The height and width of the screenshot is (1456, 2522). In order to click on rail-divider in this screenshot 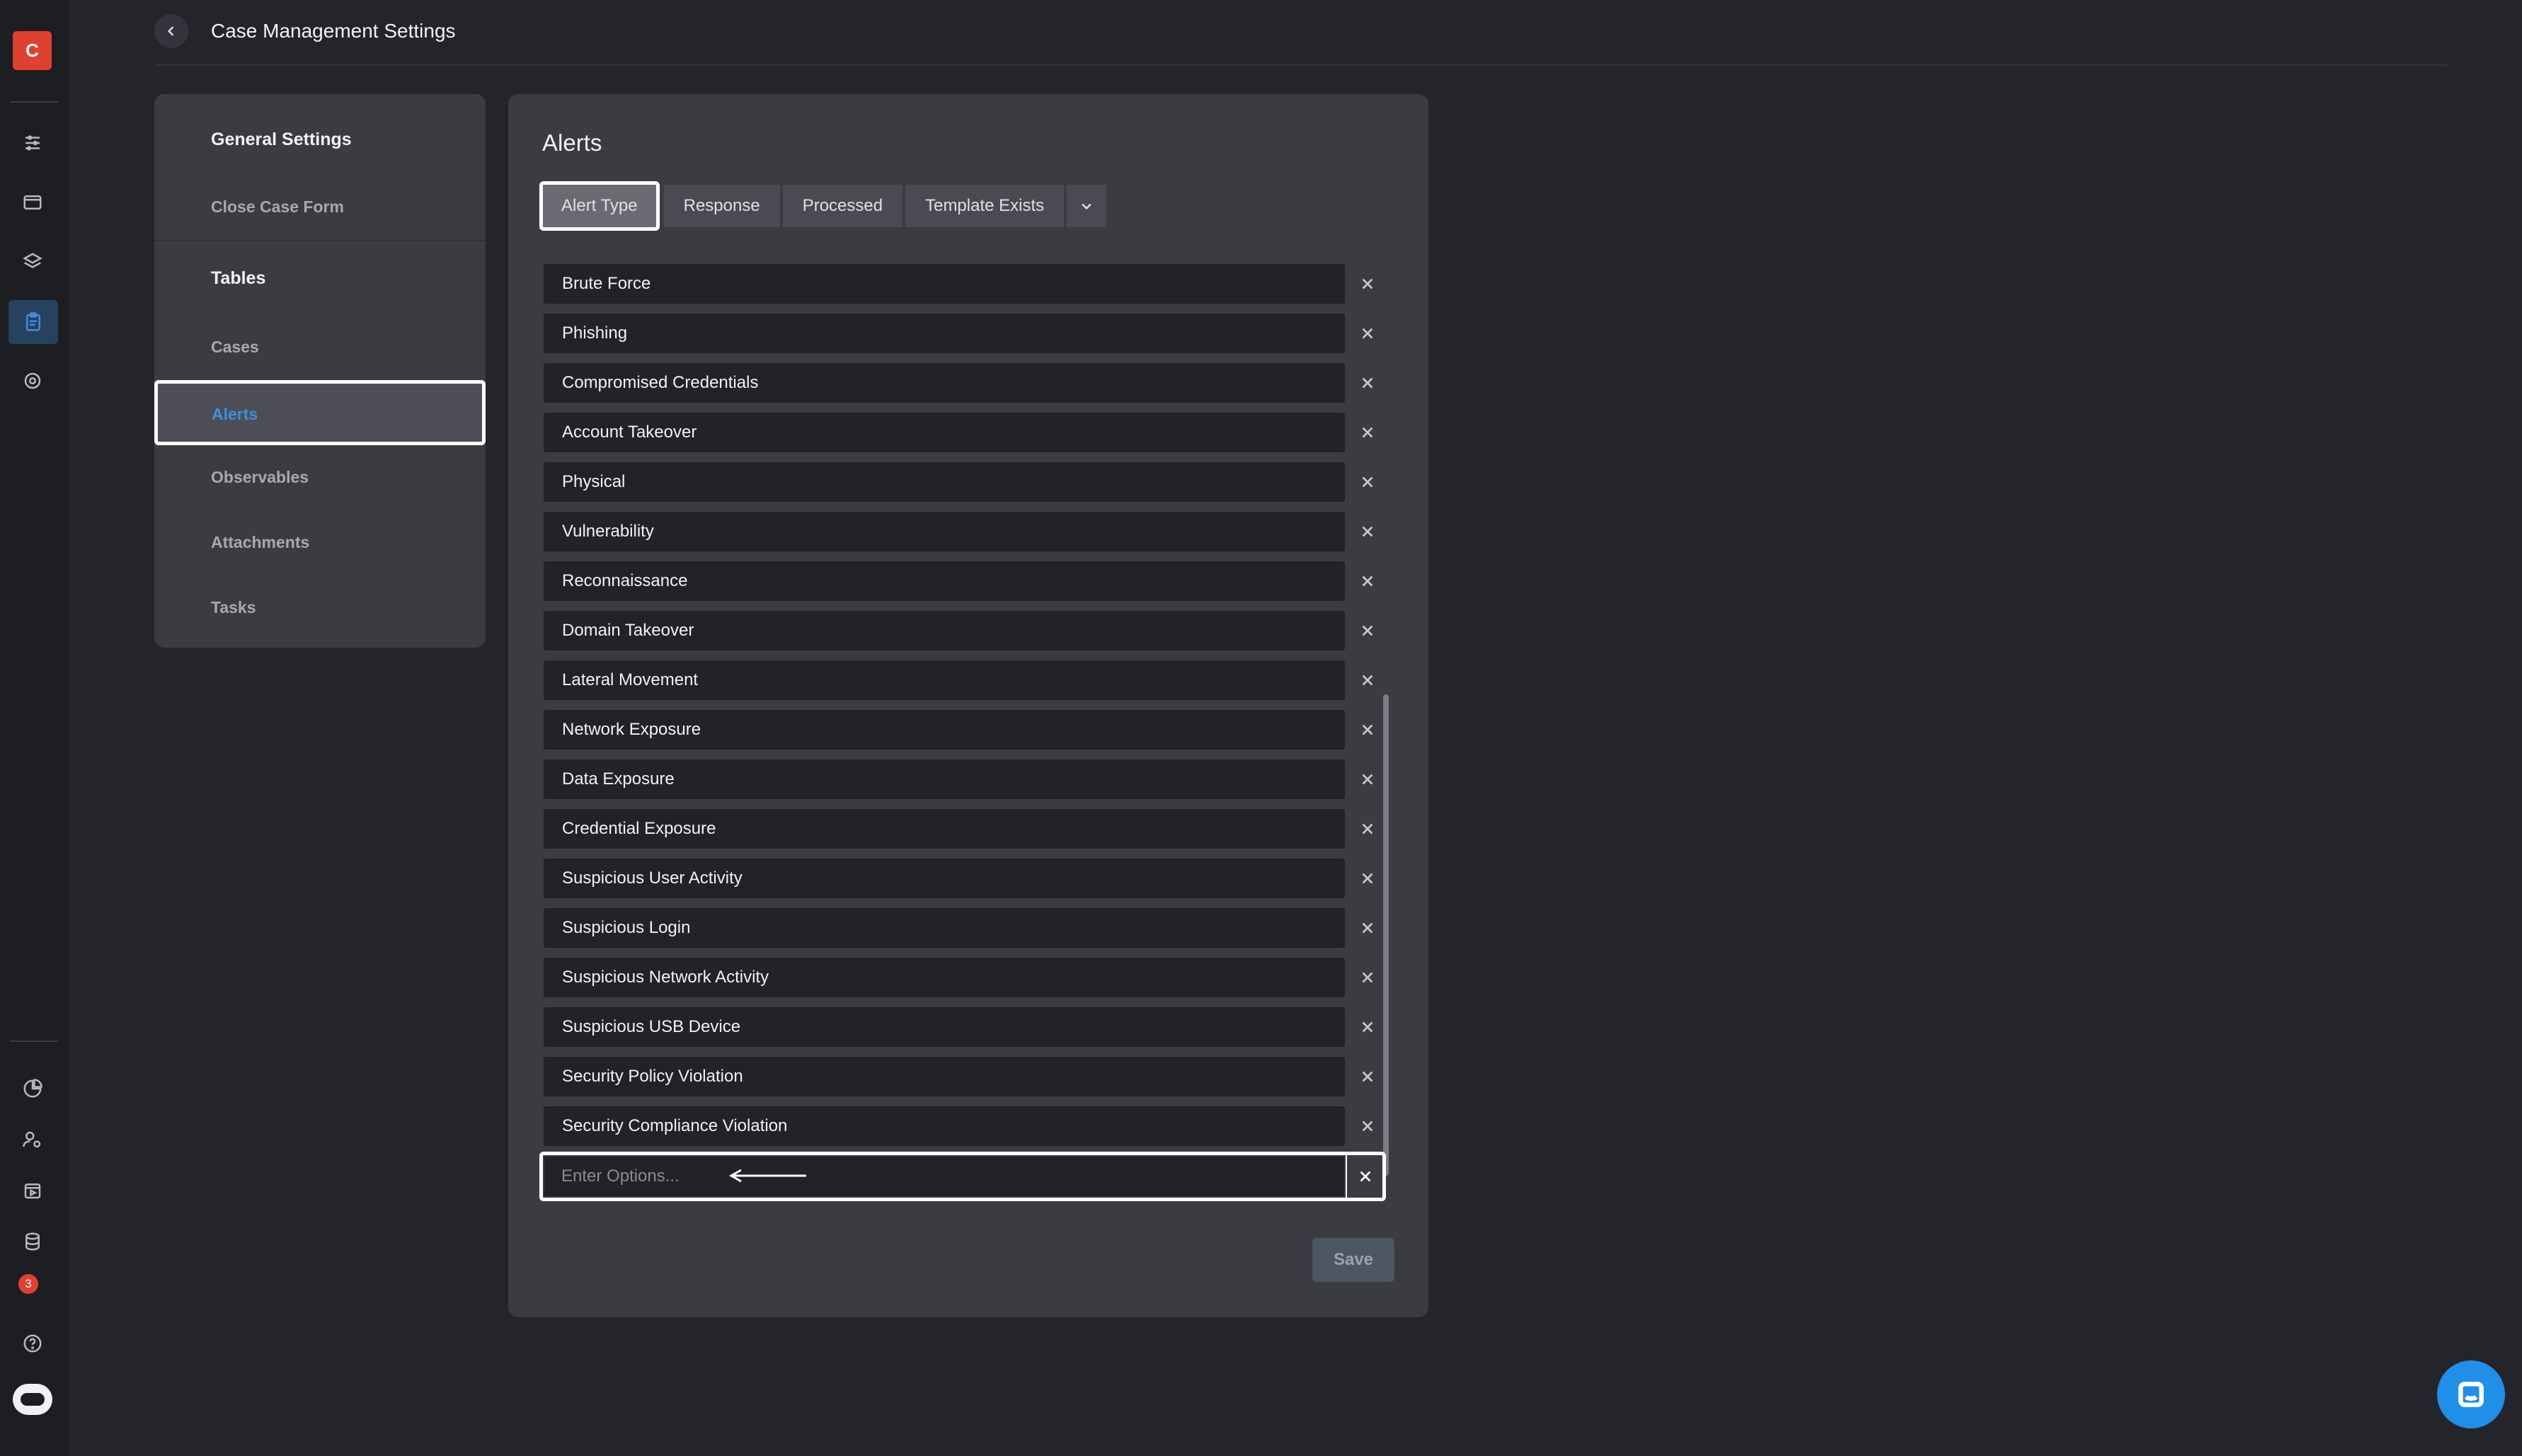, I will do `click(34, 1041)`.